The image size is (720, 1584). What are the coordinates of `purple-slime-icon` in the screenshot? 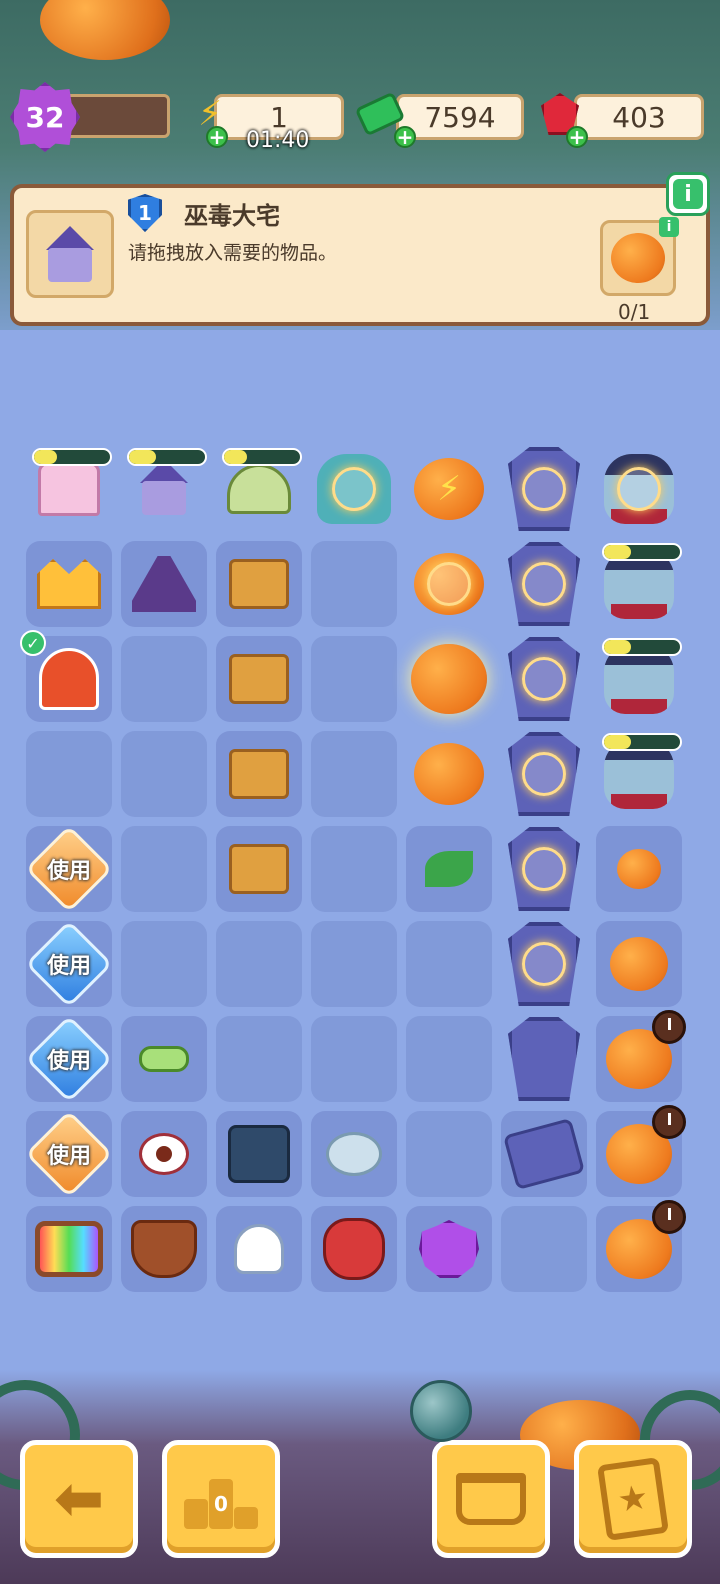 It's located at (449, 1249).